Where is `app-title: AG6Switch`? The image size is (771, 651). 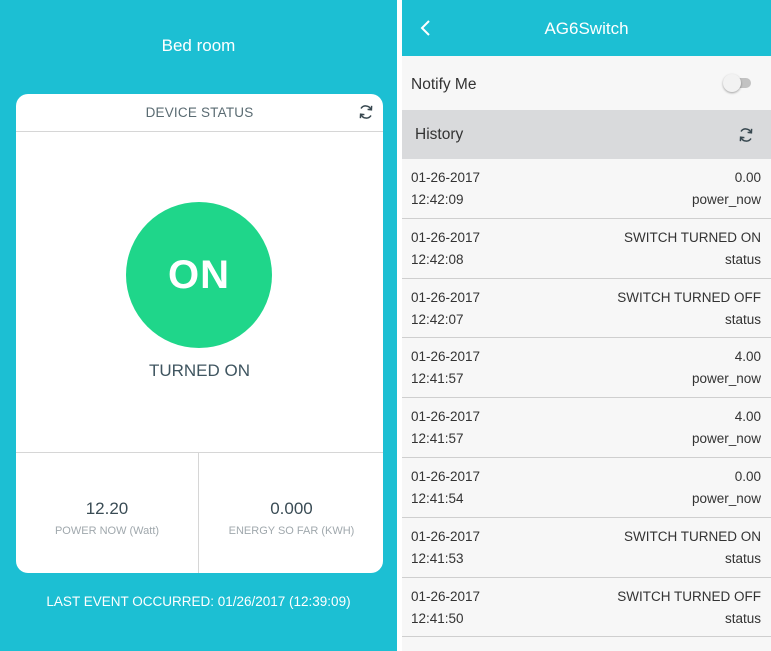
app-title: AG6Switch is located at coordinates (586, 28).